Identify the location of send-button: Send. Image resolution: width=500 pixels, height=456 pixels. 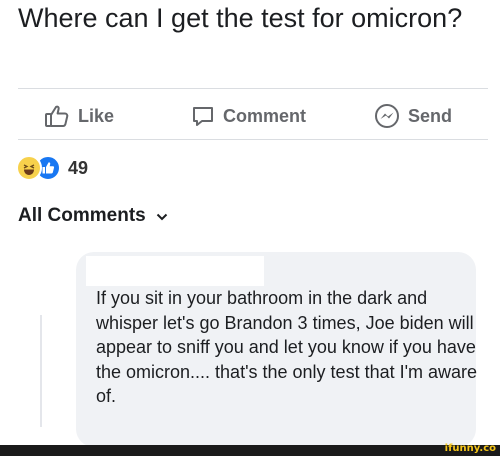
(413, 116).